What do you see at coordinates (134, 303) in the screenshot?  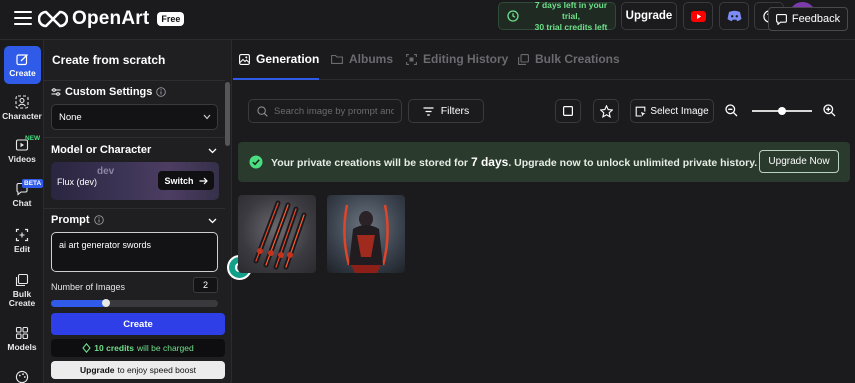 I see `num-images-slider` at bounding box center [134, 303].